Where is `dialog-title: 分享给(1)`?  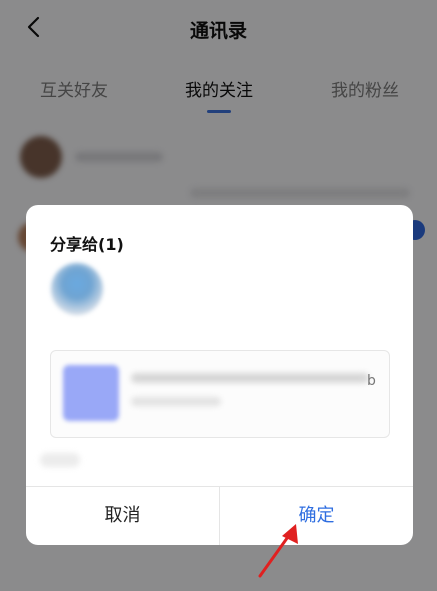 dialog-title: 分享给(1) is located at coordinates (87, 244).